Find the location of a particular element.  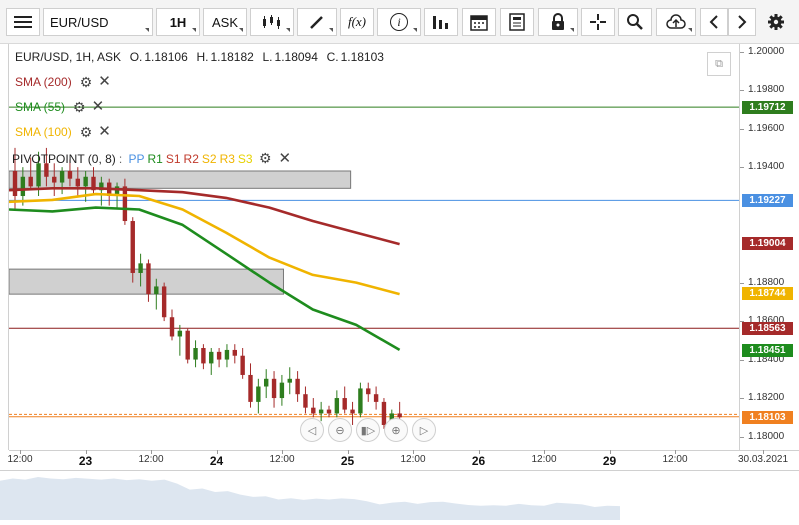

time-day-label: 29 is located at coordinates (609, 461).